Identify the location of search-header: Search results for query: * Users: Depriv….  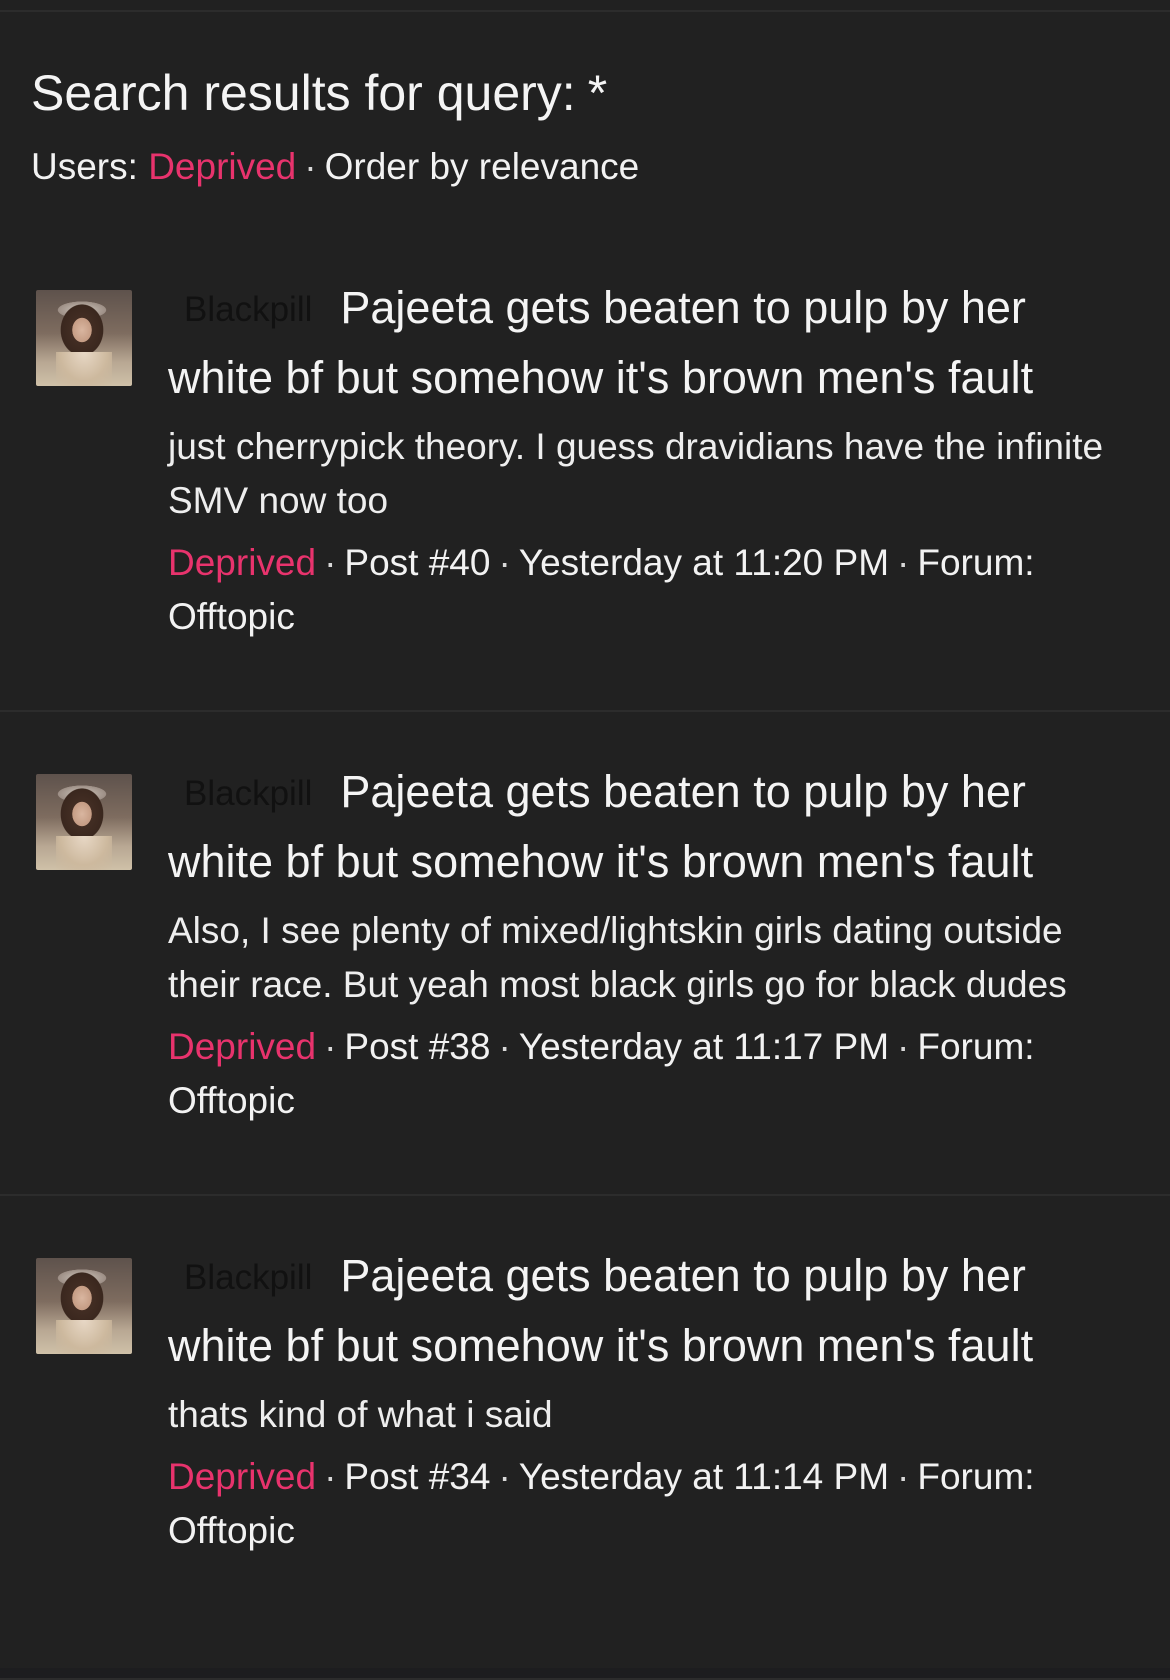
(581, 125).